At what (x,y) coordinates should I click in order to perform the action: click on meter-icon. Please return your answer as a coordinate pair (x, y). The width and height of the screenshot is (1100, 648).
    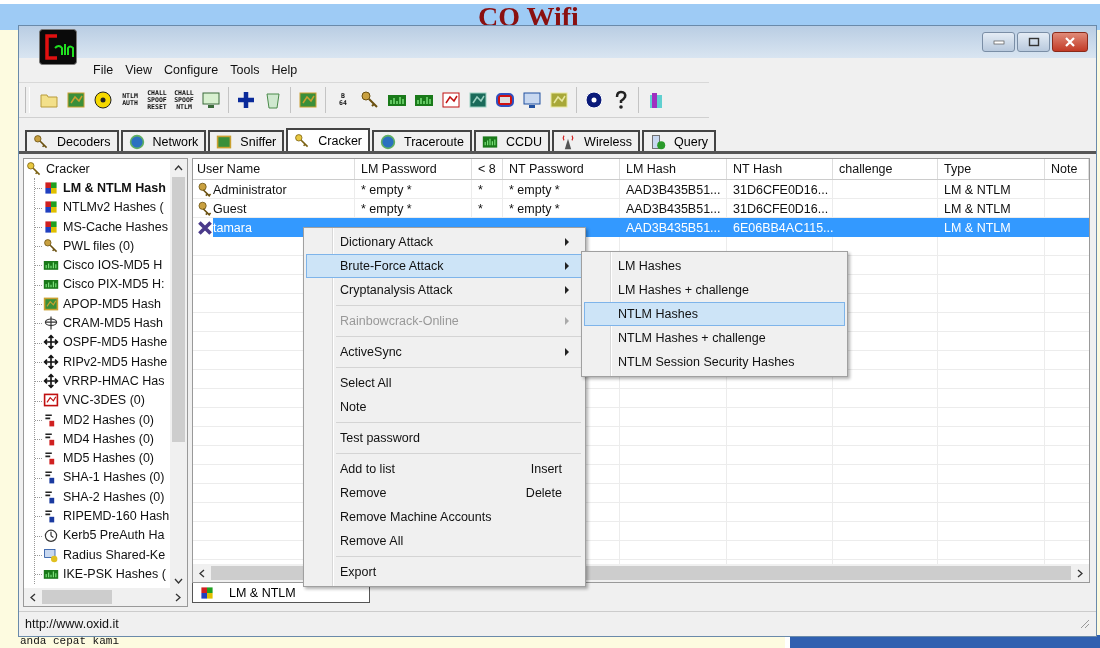
    Looking at the image, I should click on (490, 141).